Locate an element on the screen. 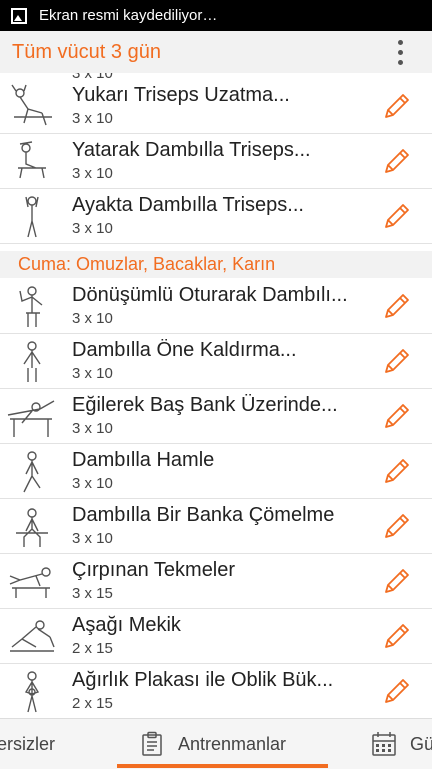 The height and width of the screenshot is (769, 432). section-title: Cuma: Omuzlar, Bacaklar, Karın is located at coordinates (147, 264).